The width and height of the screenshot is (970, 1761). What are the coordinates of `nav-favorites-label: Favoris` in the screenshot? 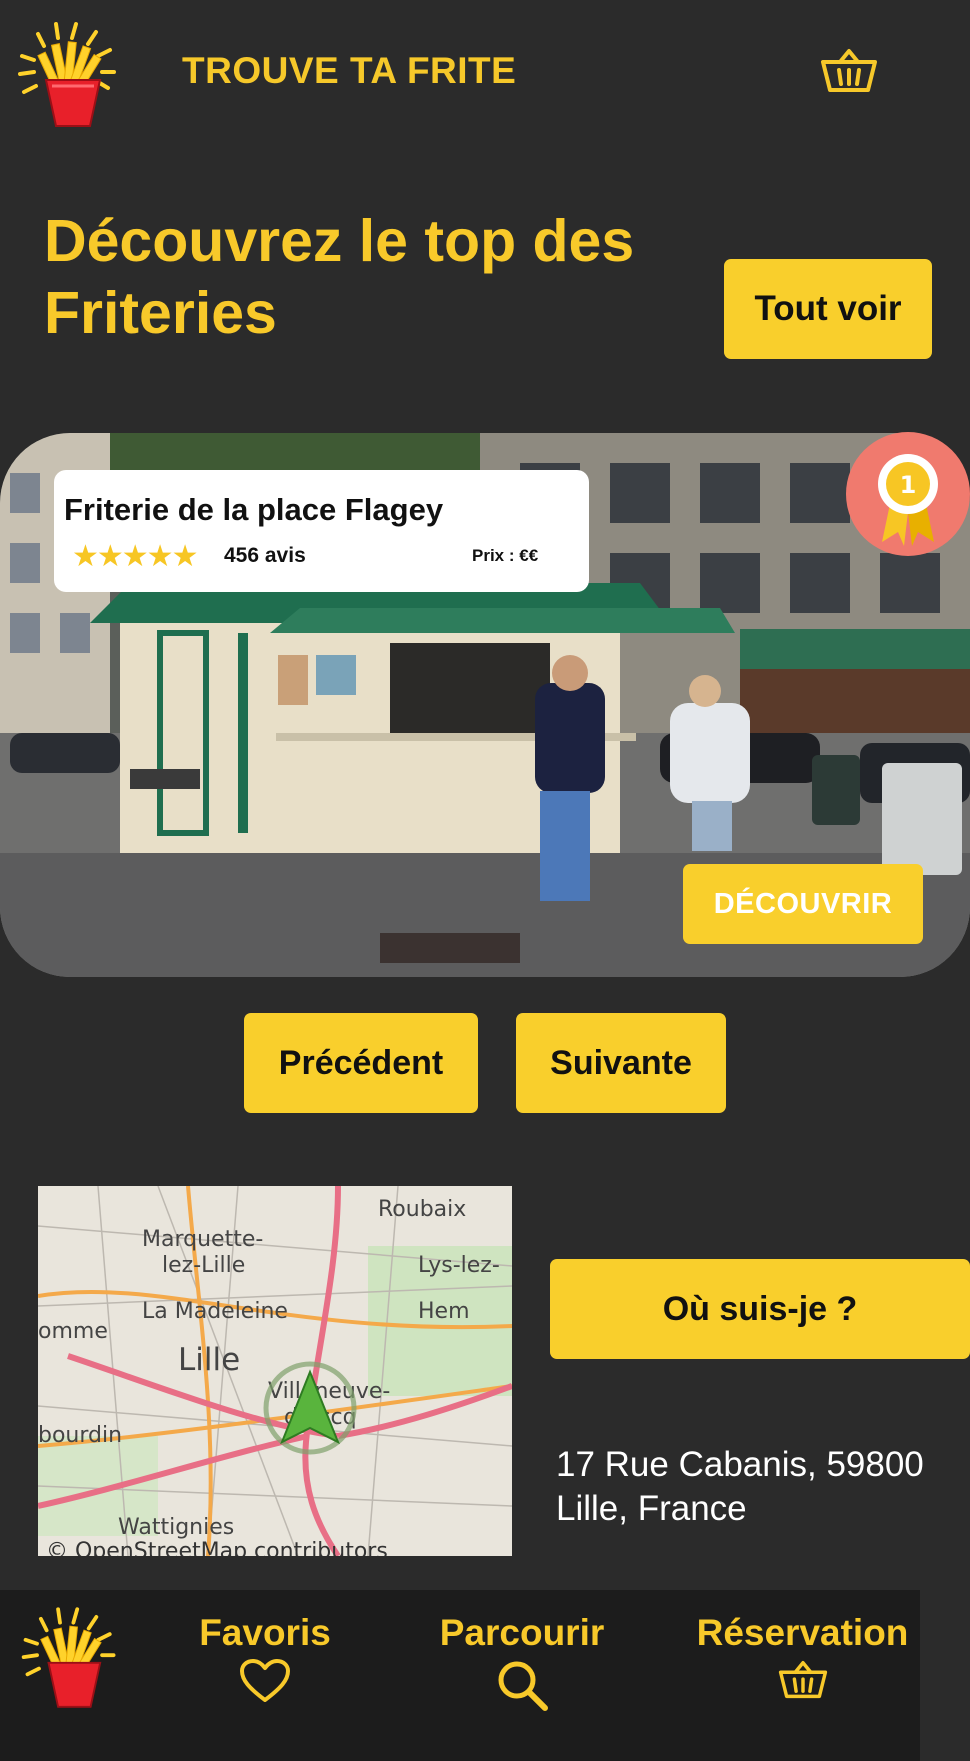 It's located at (265, 1632).